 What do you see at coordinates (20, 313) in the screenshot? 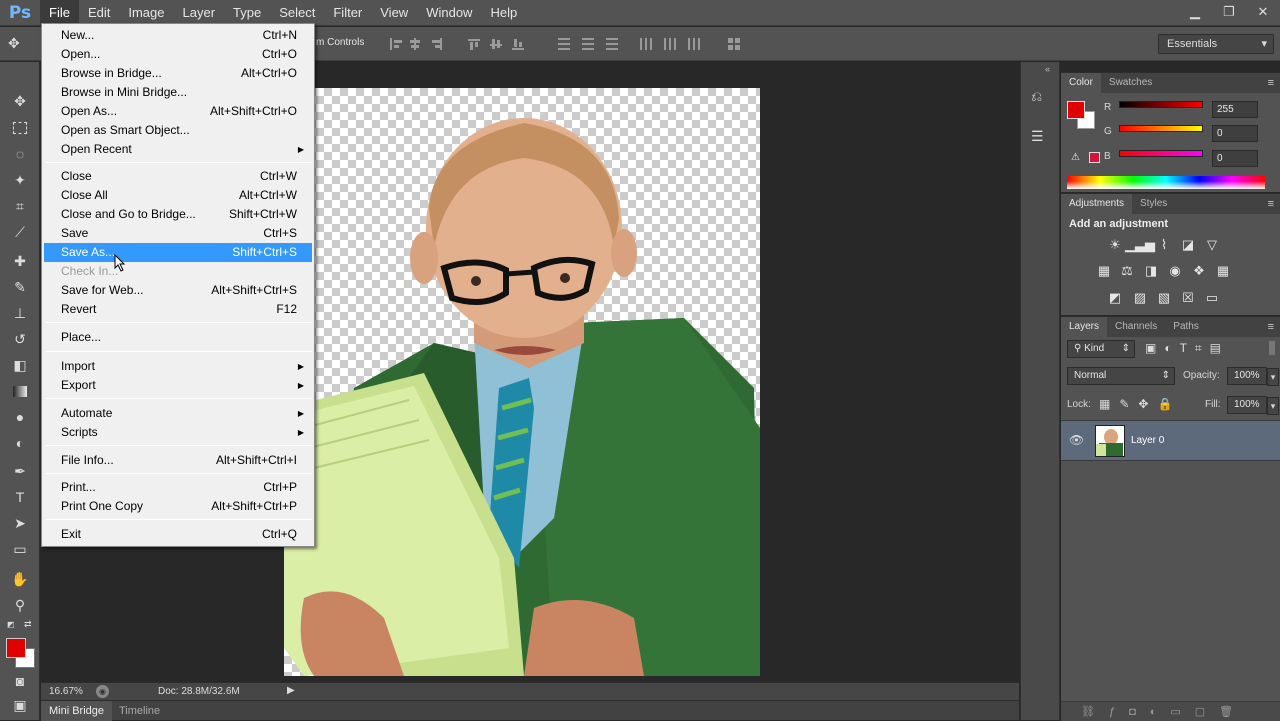
I see `clone-stamp-tool-icon: ⊥` at bounding box center [20, 313].